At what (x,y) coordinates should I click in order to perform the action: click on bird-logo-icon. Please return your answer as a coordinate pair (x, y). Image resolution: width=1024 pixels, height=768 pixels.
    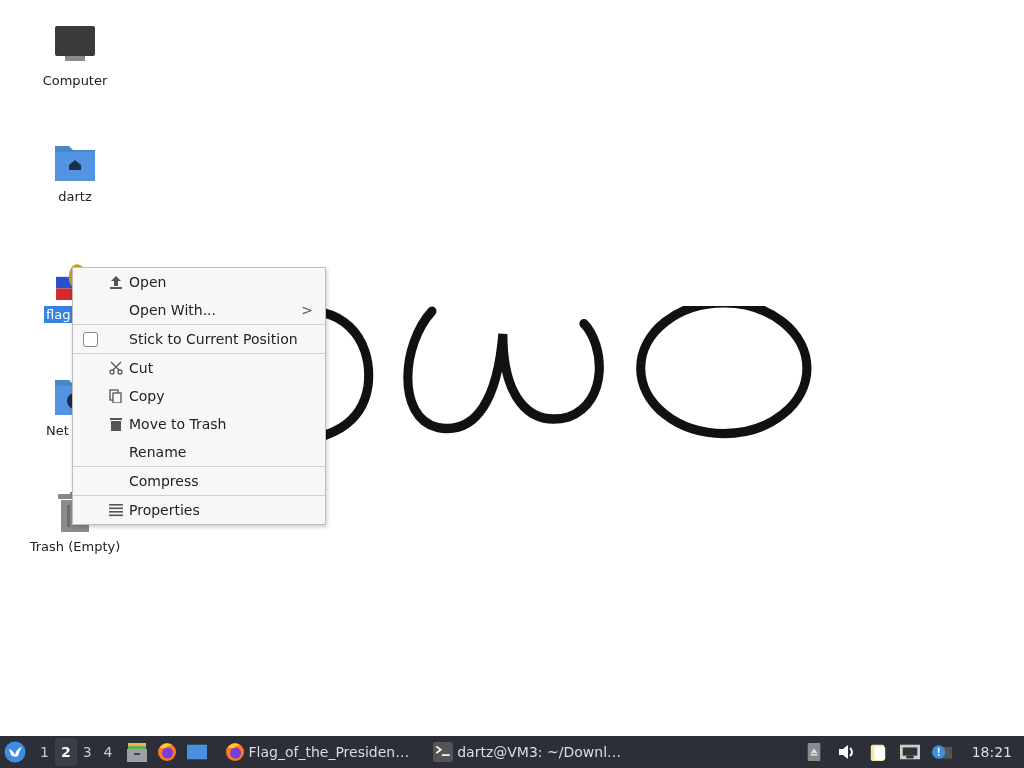
    Looking at the image, I should click on (15, 752).